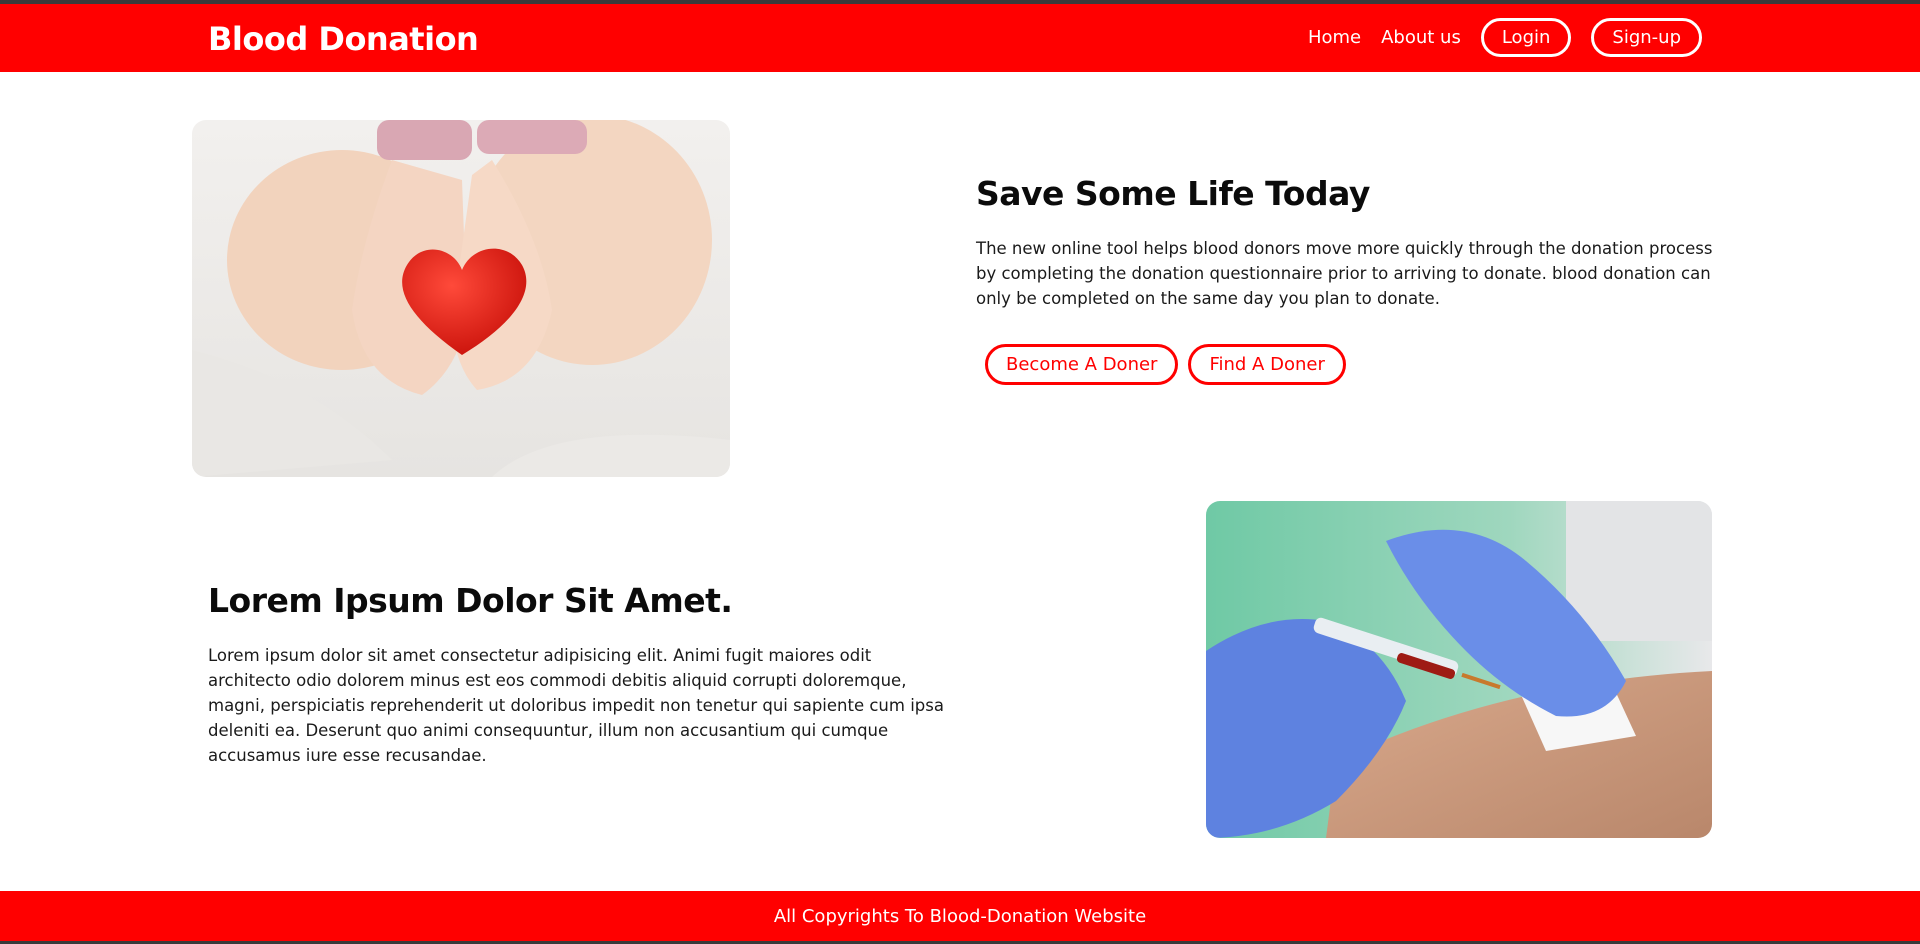 Image resolution: width=1920 pixels, height=944 pixels. I want to click on hands-heart-image, so click(461, 298).